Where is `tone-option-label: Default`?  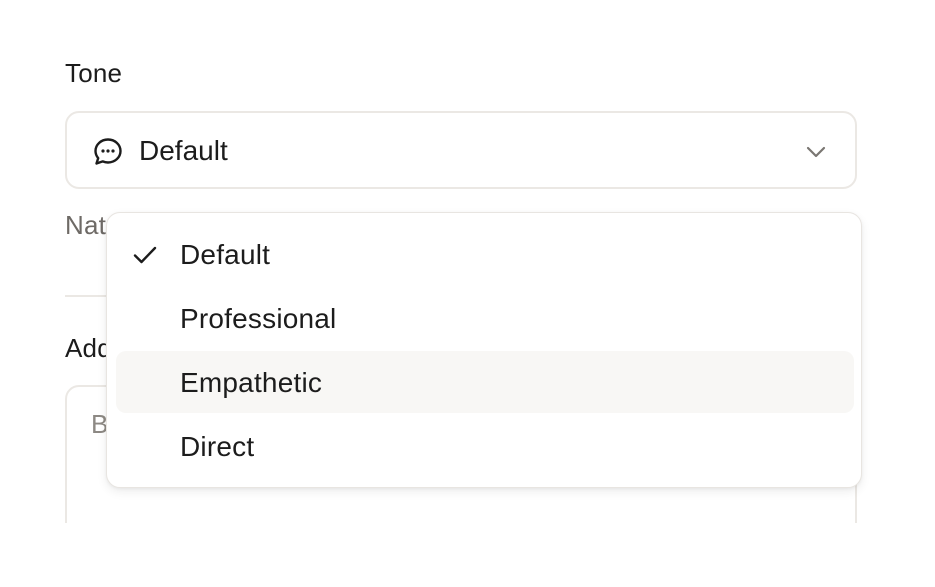
tone-option-label: Default is located at coordinates (225, 254).